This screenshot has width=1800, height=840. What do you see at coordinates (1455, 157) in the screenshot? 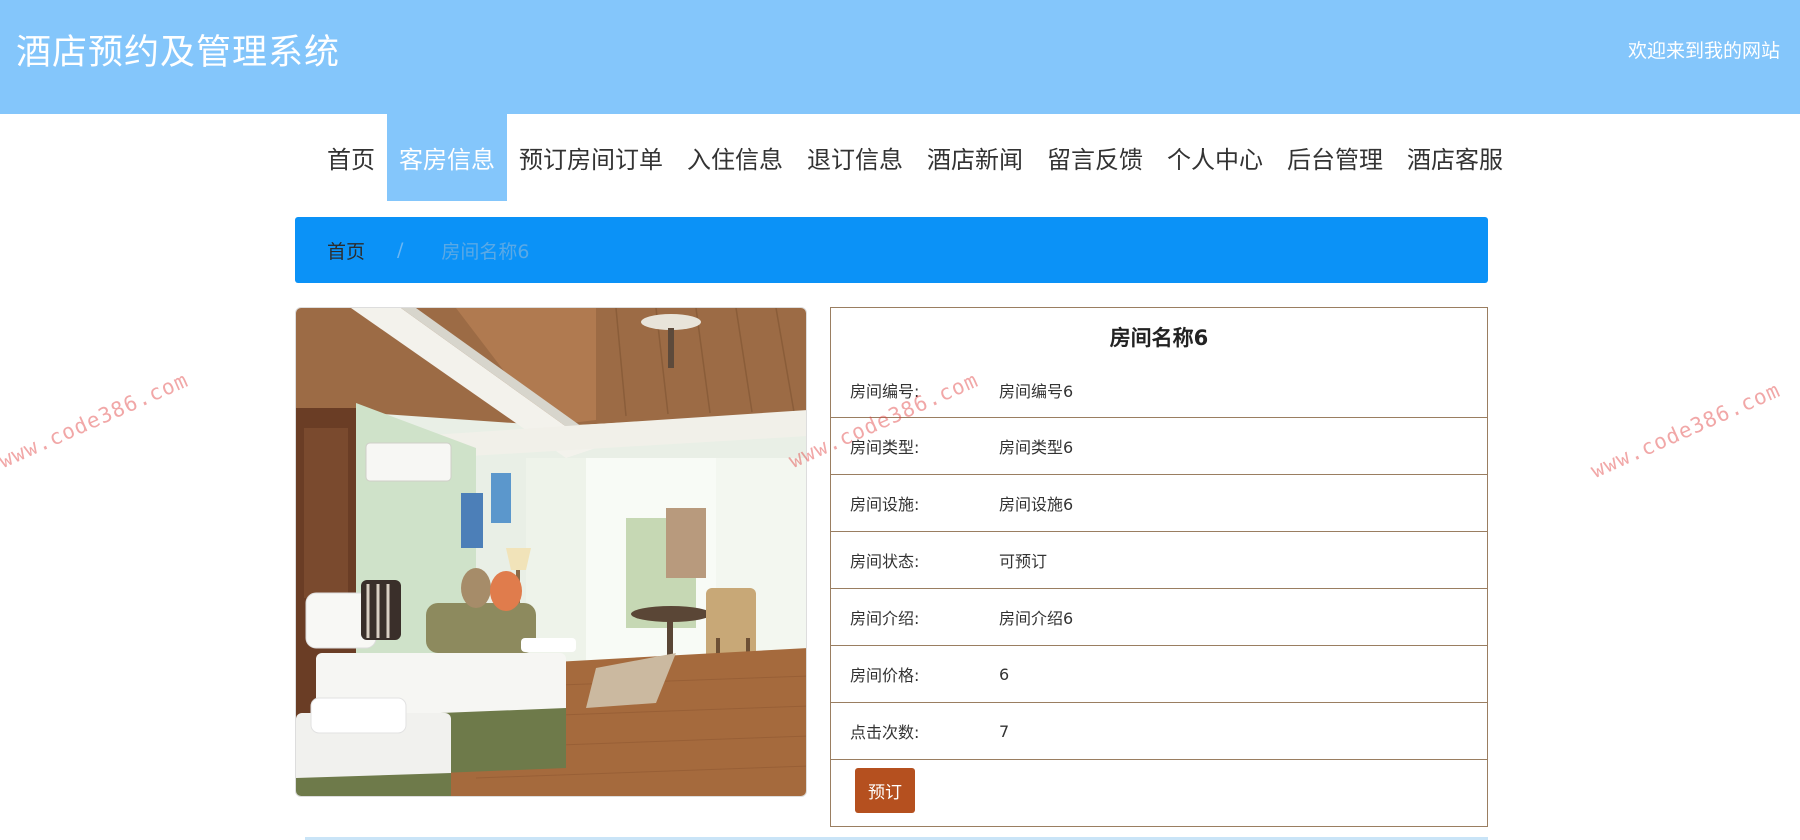
I see `nav-item-customer-service: 酒店客服` at bounding box center [1455, 157].